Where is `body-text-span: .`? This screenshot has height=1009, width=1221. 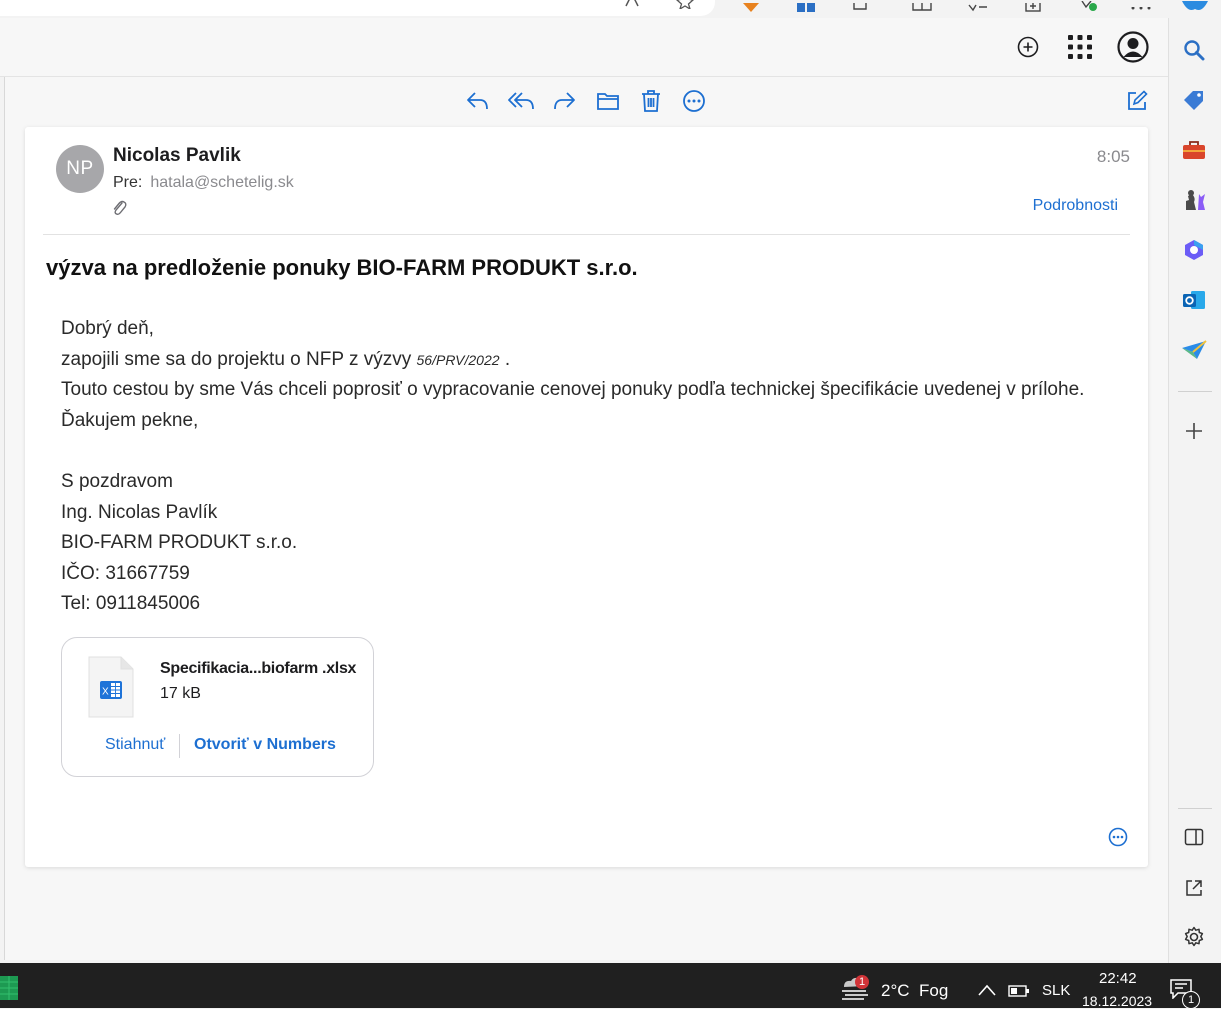 body-text-span: . is located at coordinates (505, 359).